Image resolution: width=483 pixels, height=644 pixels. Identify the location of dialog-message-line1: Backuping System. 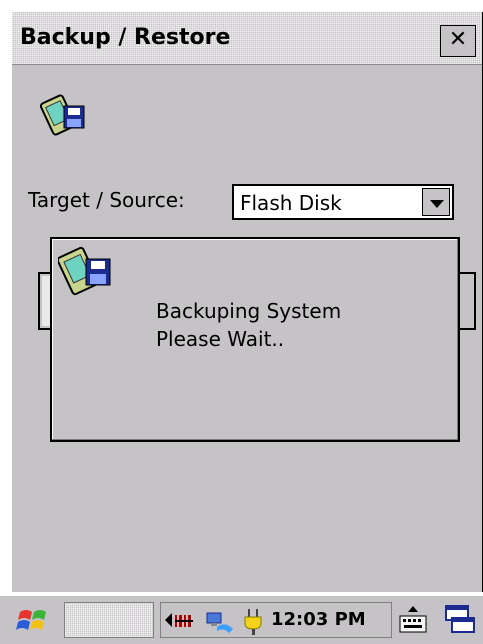
(249, 311).